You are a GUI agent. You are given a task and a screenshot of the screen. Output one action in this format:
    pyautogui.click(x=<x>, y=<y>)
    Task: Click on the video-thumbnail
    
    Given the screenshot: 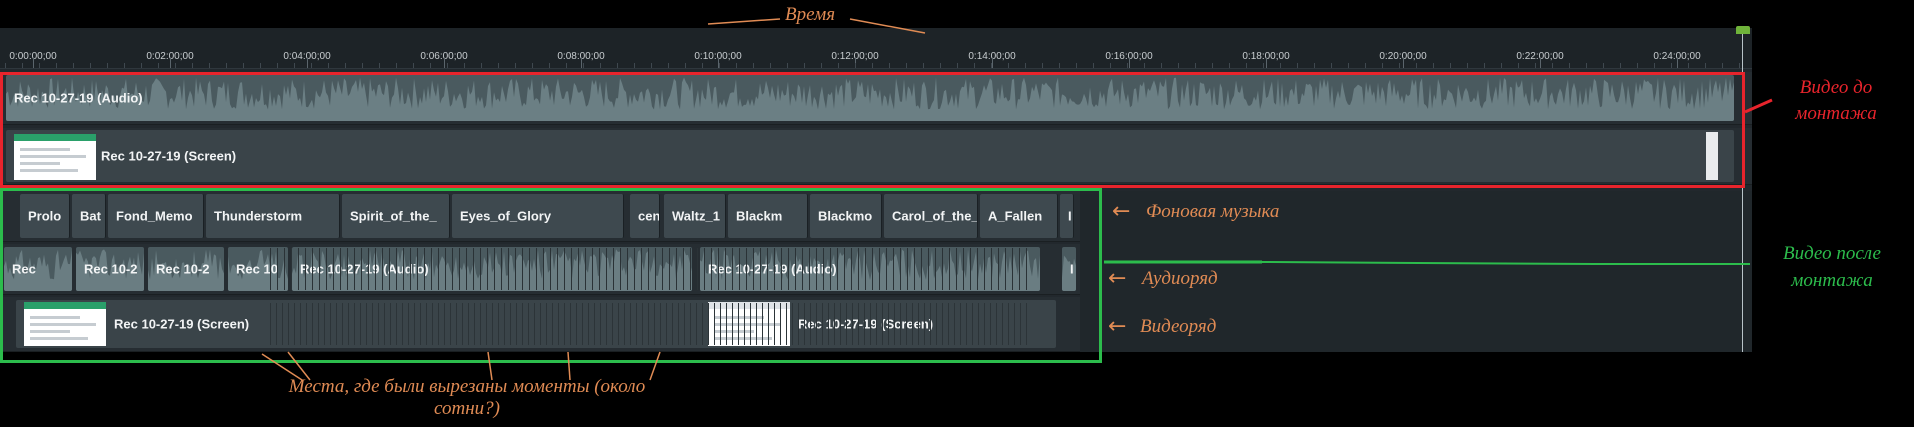 What is the action you would take?
    pyautogui.click(x=55, y=157)
    